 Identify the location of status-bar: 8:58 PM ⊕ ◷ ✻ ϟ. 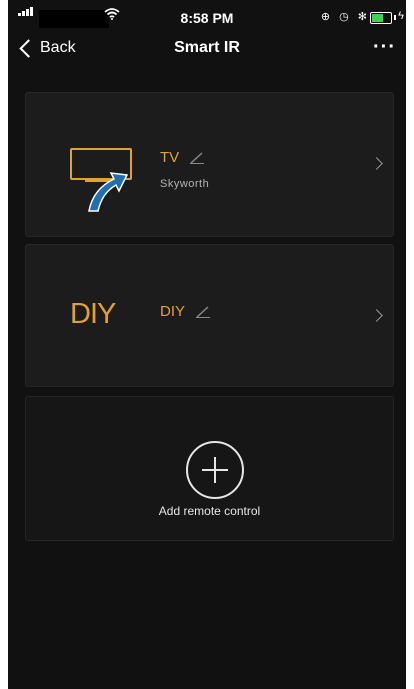
(207, 18).